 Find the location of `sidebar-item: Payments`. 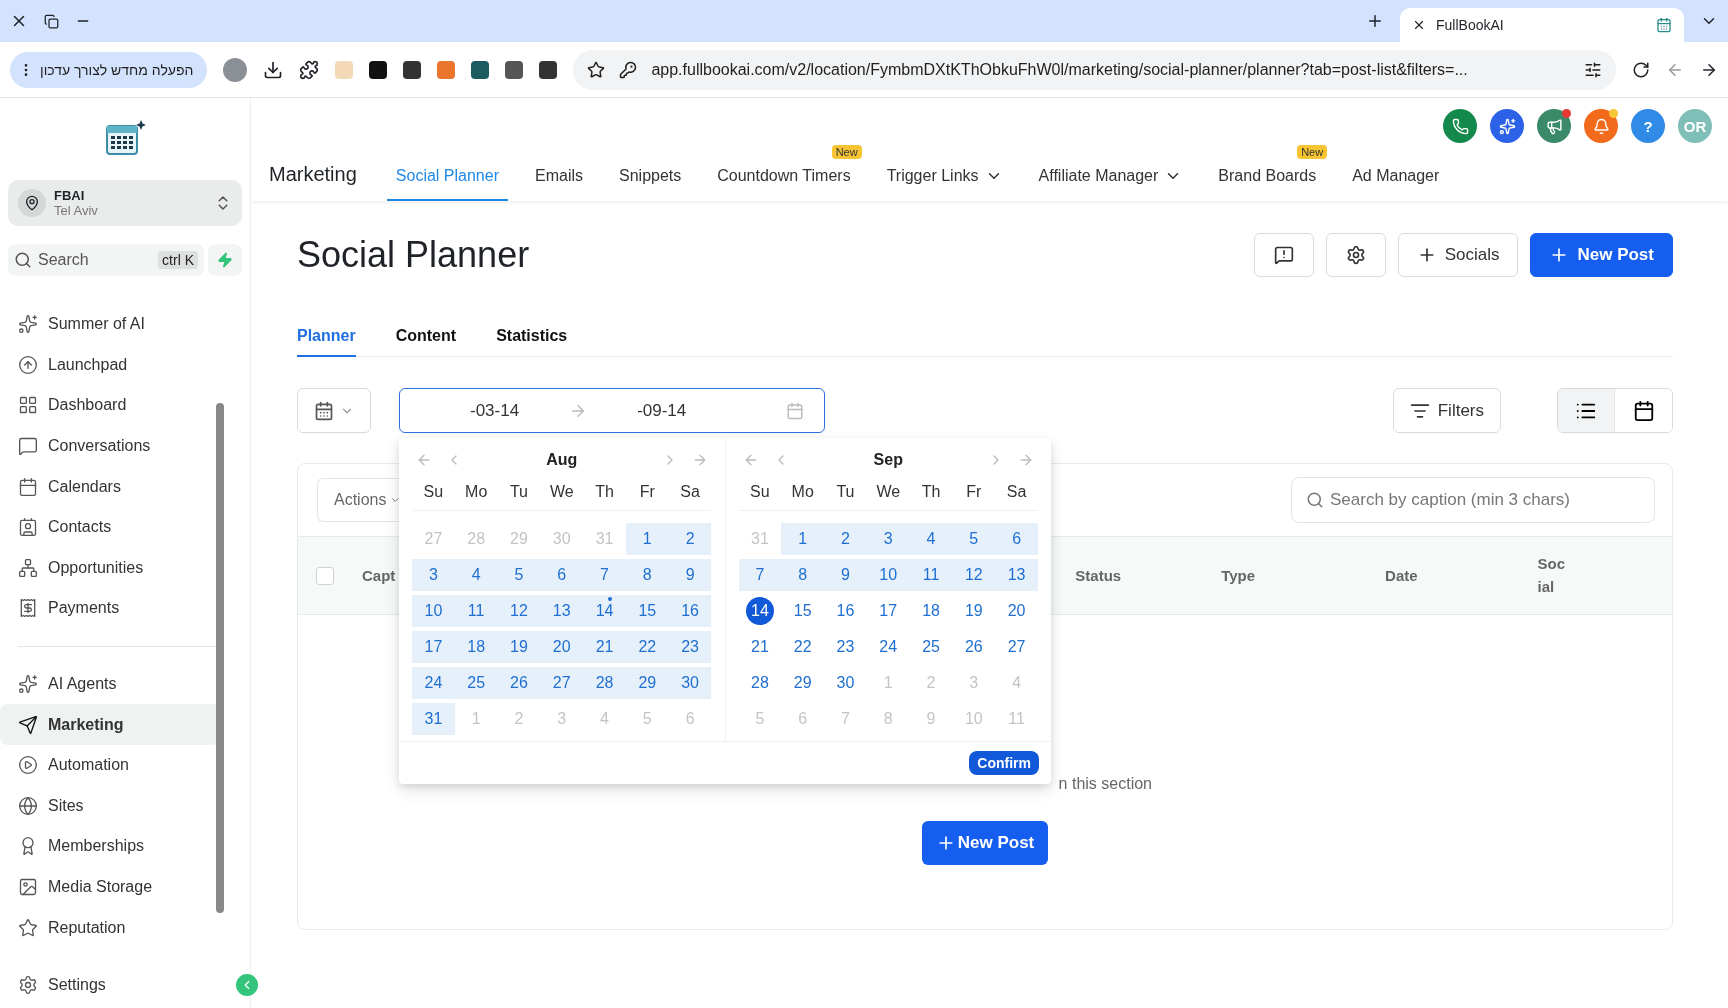

sidebar-item: Payments is located at coordinates (110, 608).